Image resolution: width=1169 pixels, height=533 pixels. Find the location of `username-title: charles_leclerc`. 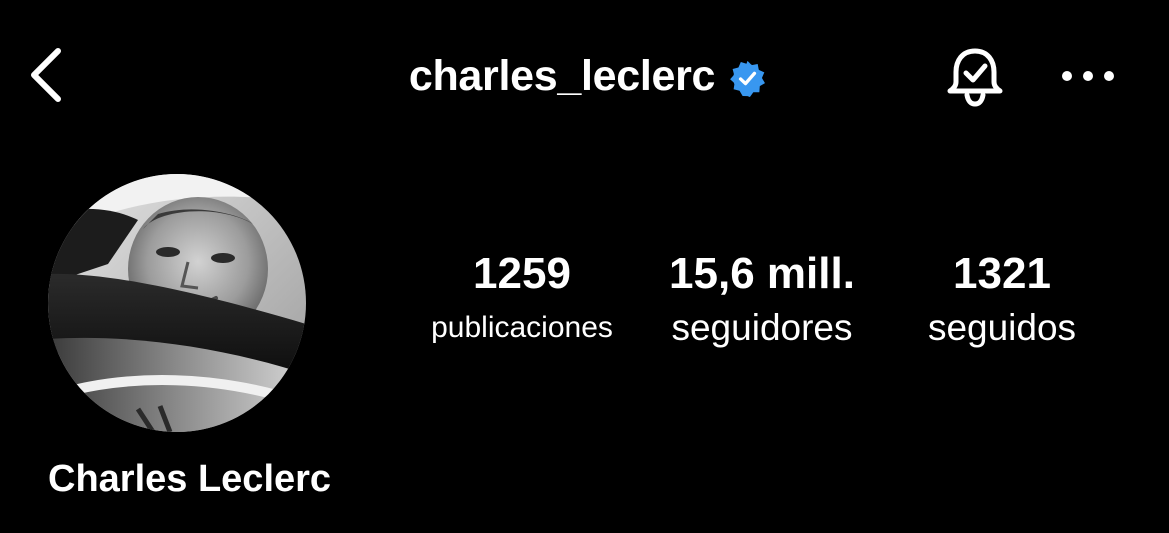

username-title: charles_leclerc is located at coordinates (587, 76).